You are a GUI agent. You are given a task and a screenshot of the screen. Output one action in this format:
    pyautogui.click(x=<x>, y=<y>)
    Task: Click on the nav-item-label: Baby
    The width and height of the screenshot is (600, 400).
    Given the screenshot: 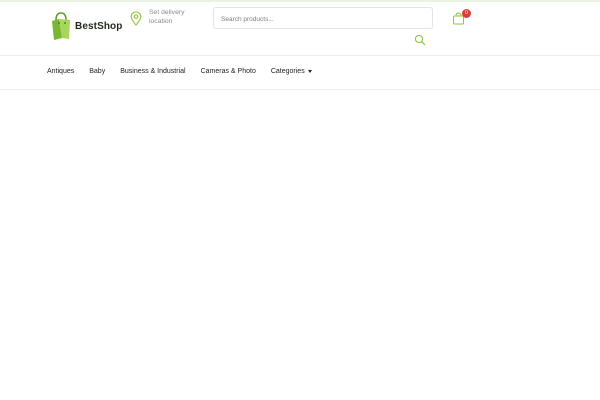 What is the action you would take?
    pyautogui.click(x=97, y=71)
    